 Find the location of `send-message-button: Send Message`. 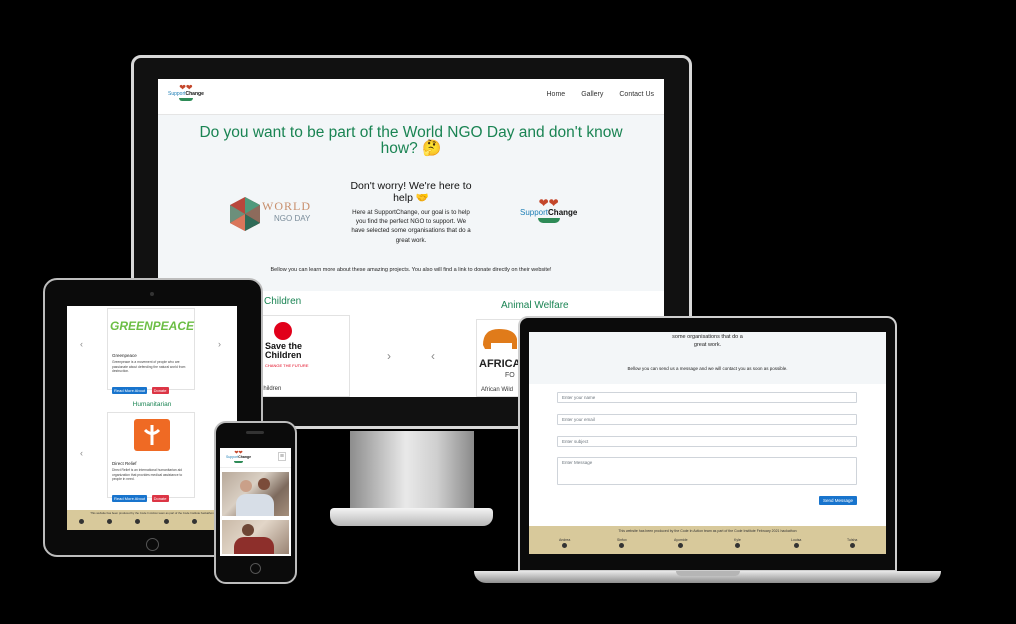

send-message-button: Send Message is located at coordinates (838, 500).